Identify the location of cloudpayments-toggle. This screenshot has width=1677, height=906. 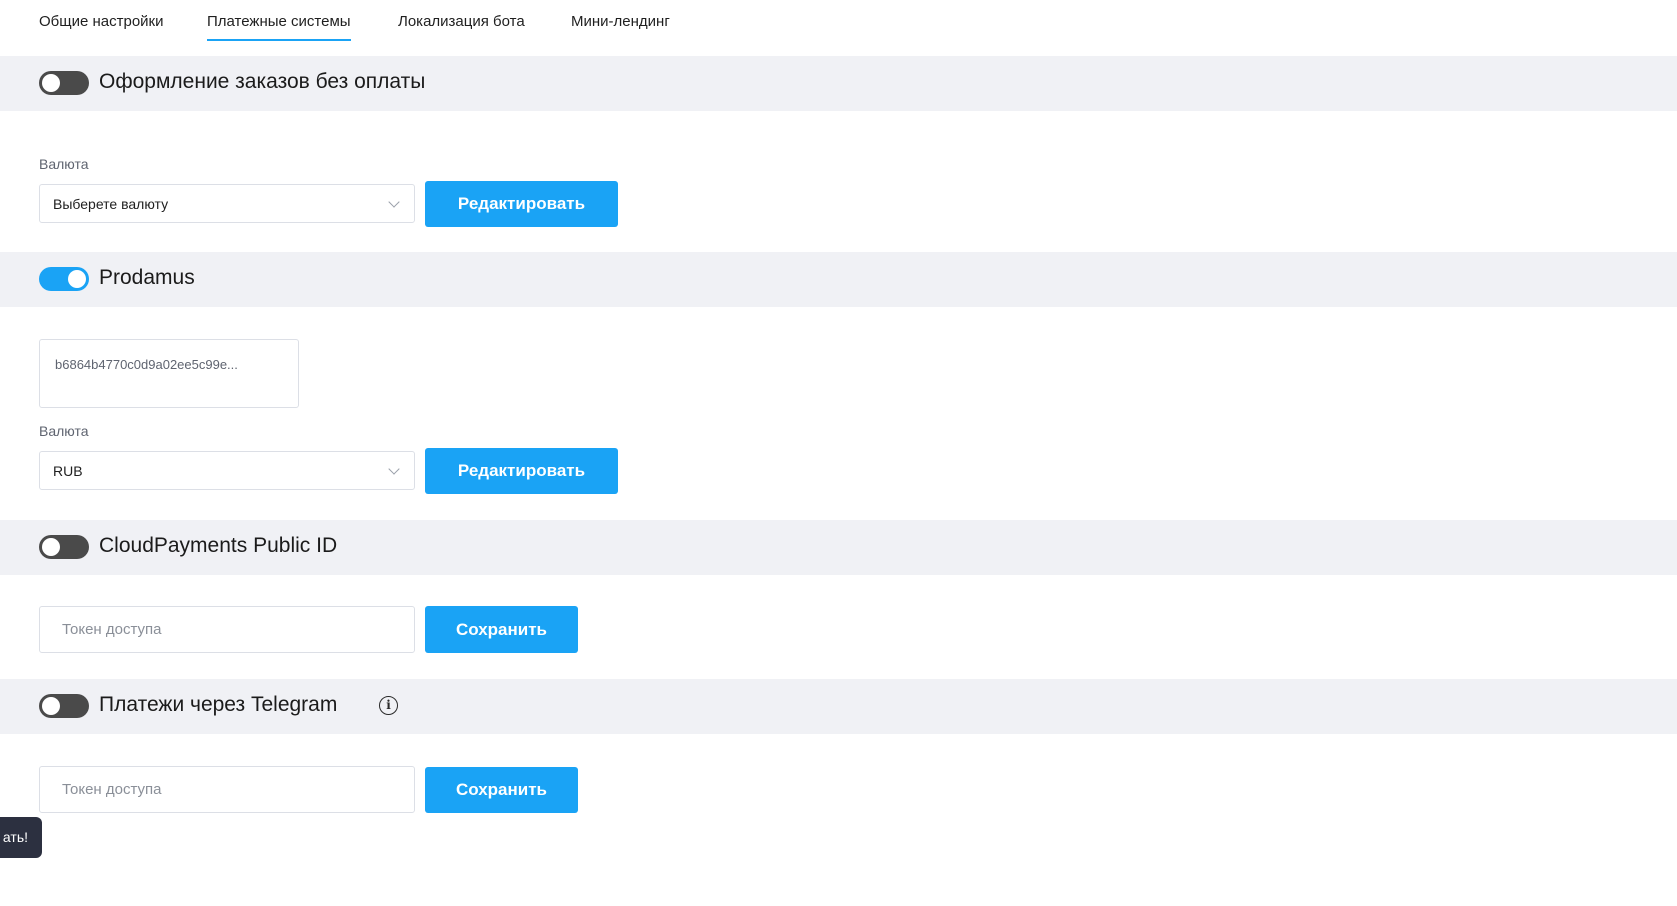
(64, 547).